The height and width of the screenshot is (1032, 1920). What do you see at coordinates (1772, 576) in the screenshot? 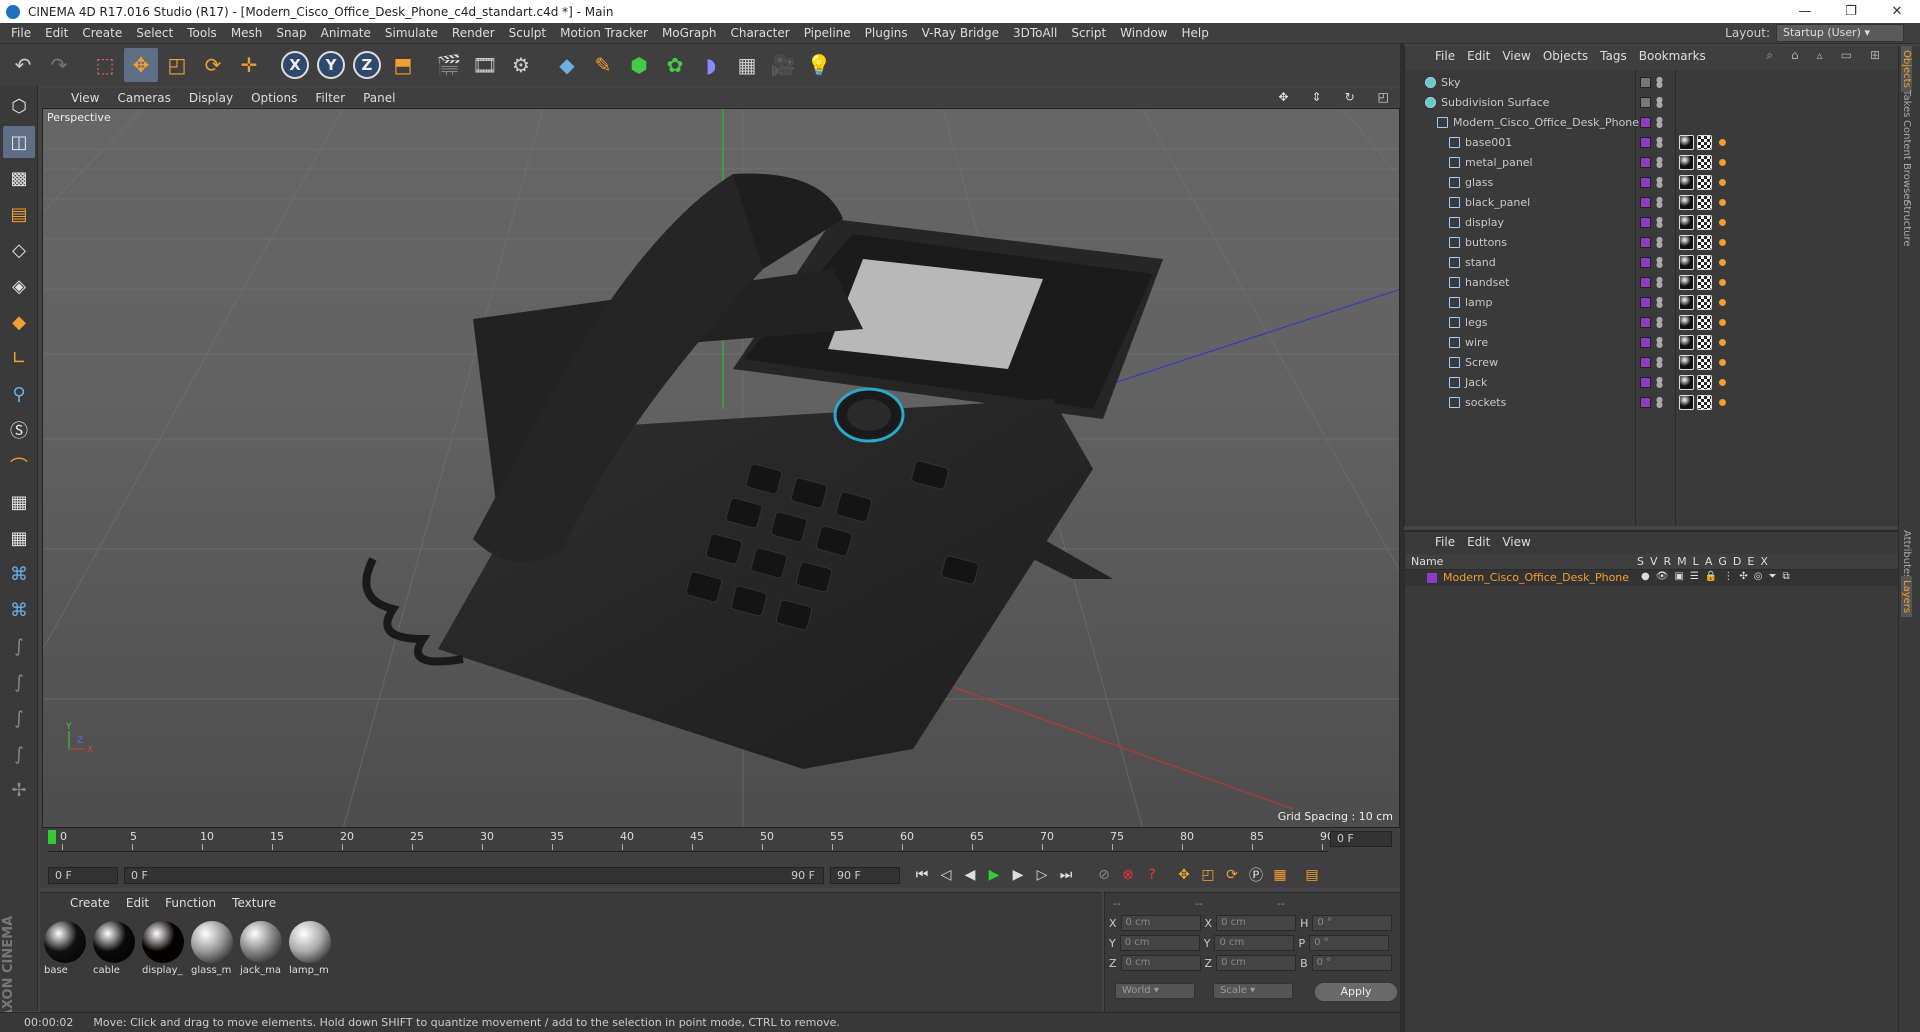
I see `layer-expressions-icon: ⏷` at bounding box center [1772, 576].